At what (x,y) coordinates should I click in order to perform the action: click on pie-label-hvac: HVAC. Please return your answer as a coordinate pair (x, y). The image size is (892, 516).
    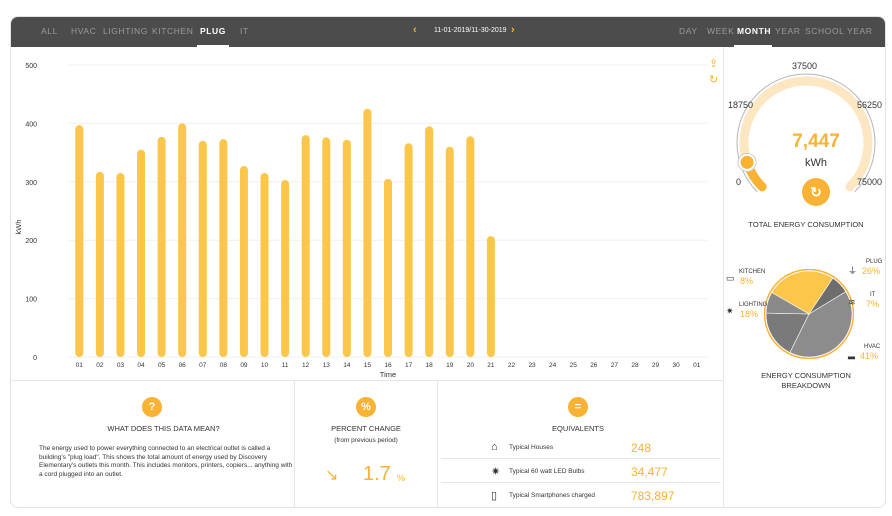
    Looking at the image, I should click on (872, 347).